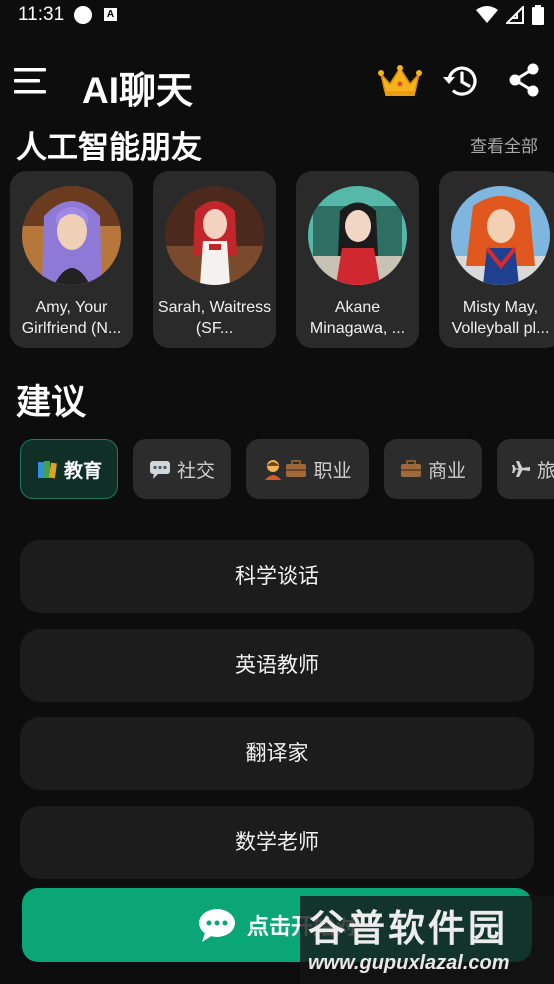  What do you see at coordinates (216, 925) in the screenshot?
I see `chat-bubble-icon` at bounding box center [216, 925].